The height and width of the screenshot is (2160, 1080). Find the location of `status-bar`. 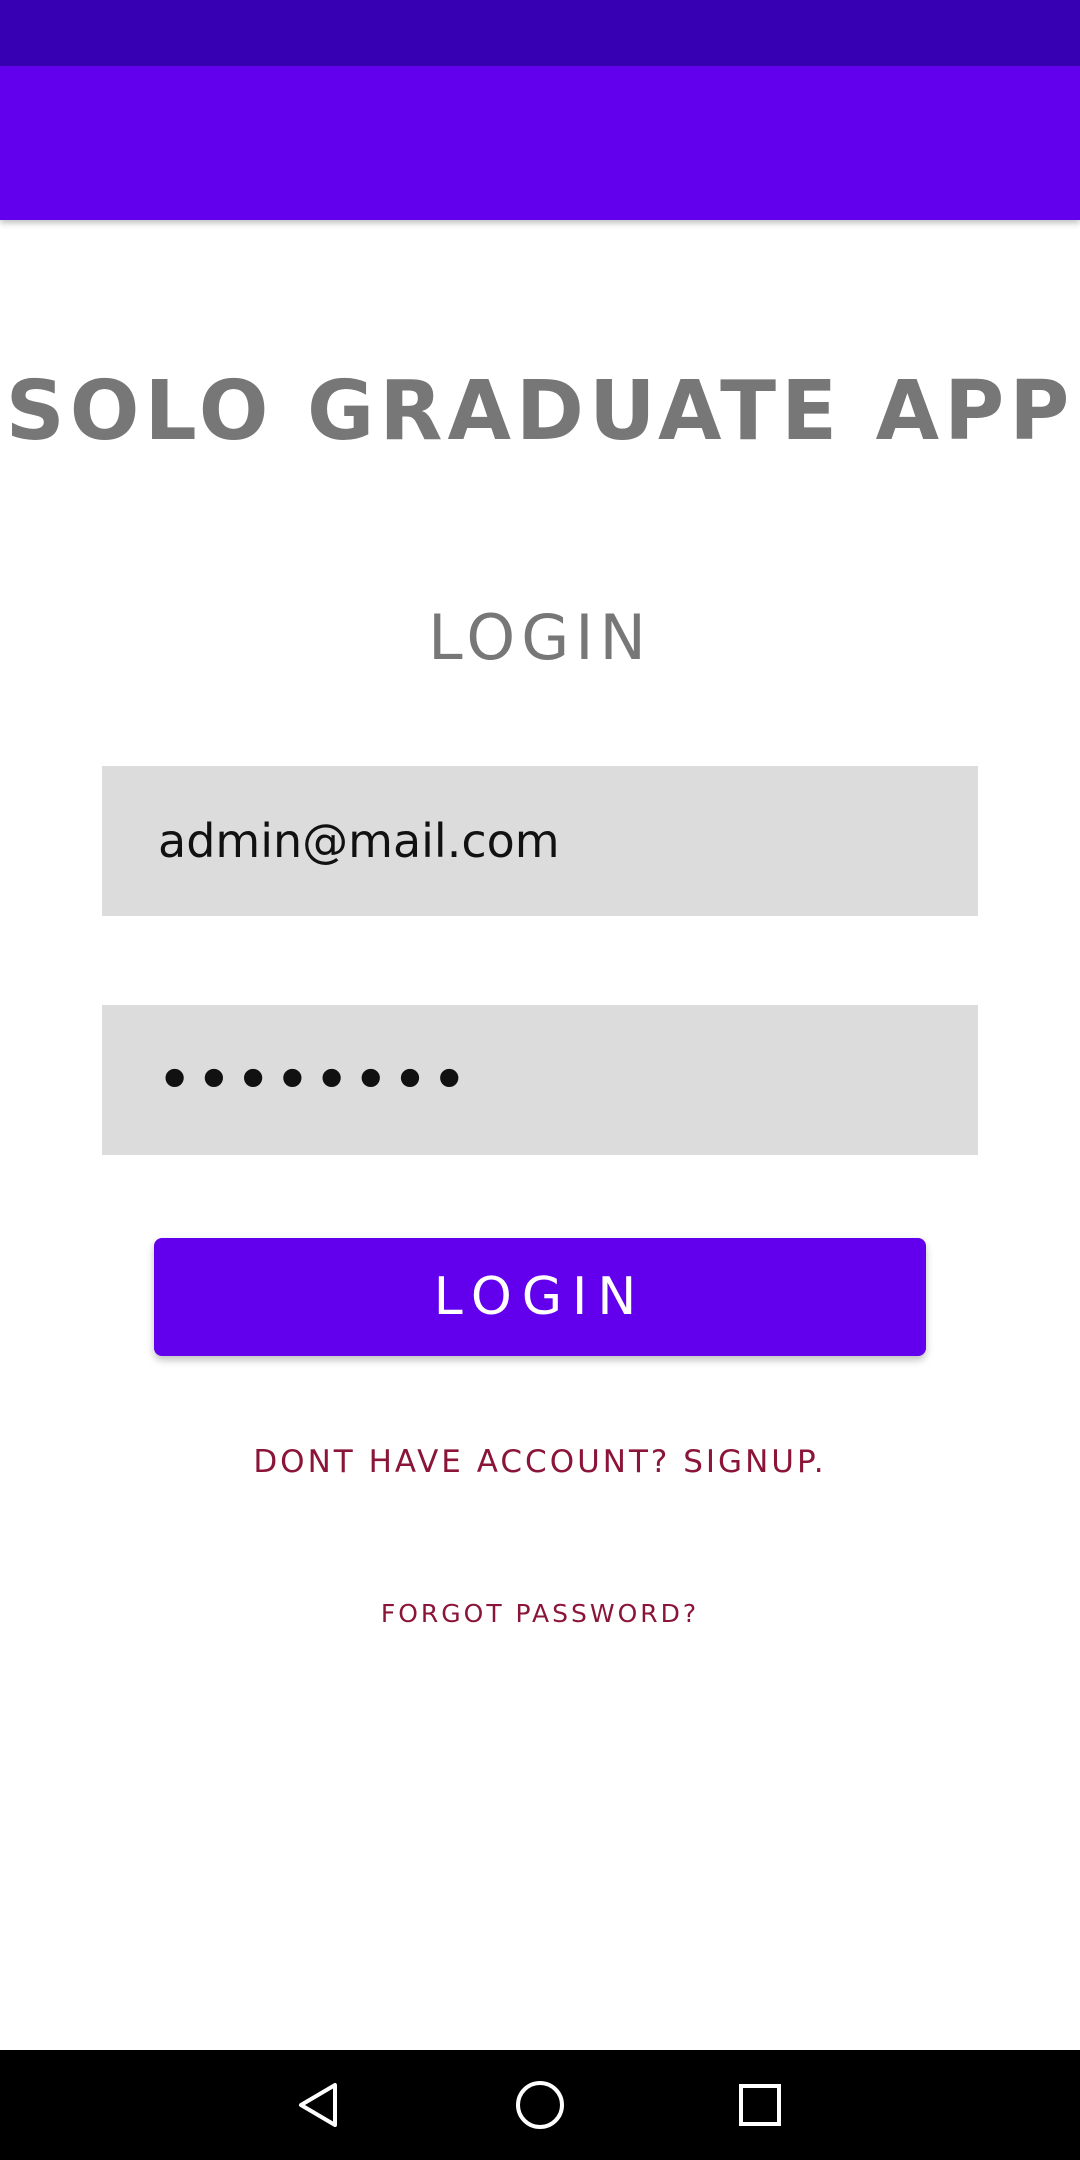

status-bar is located at coordinates (540, 33).